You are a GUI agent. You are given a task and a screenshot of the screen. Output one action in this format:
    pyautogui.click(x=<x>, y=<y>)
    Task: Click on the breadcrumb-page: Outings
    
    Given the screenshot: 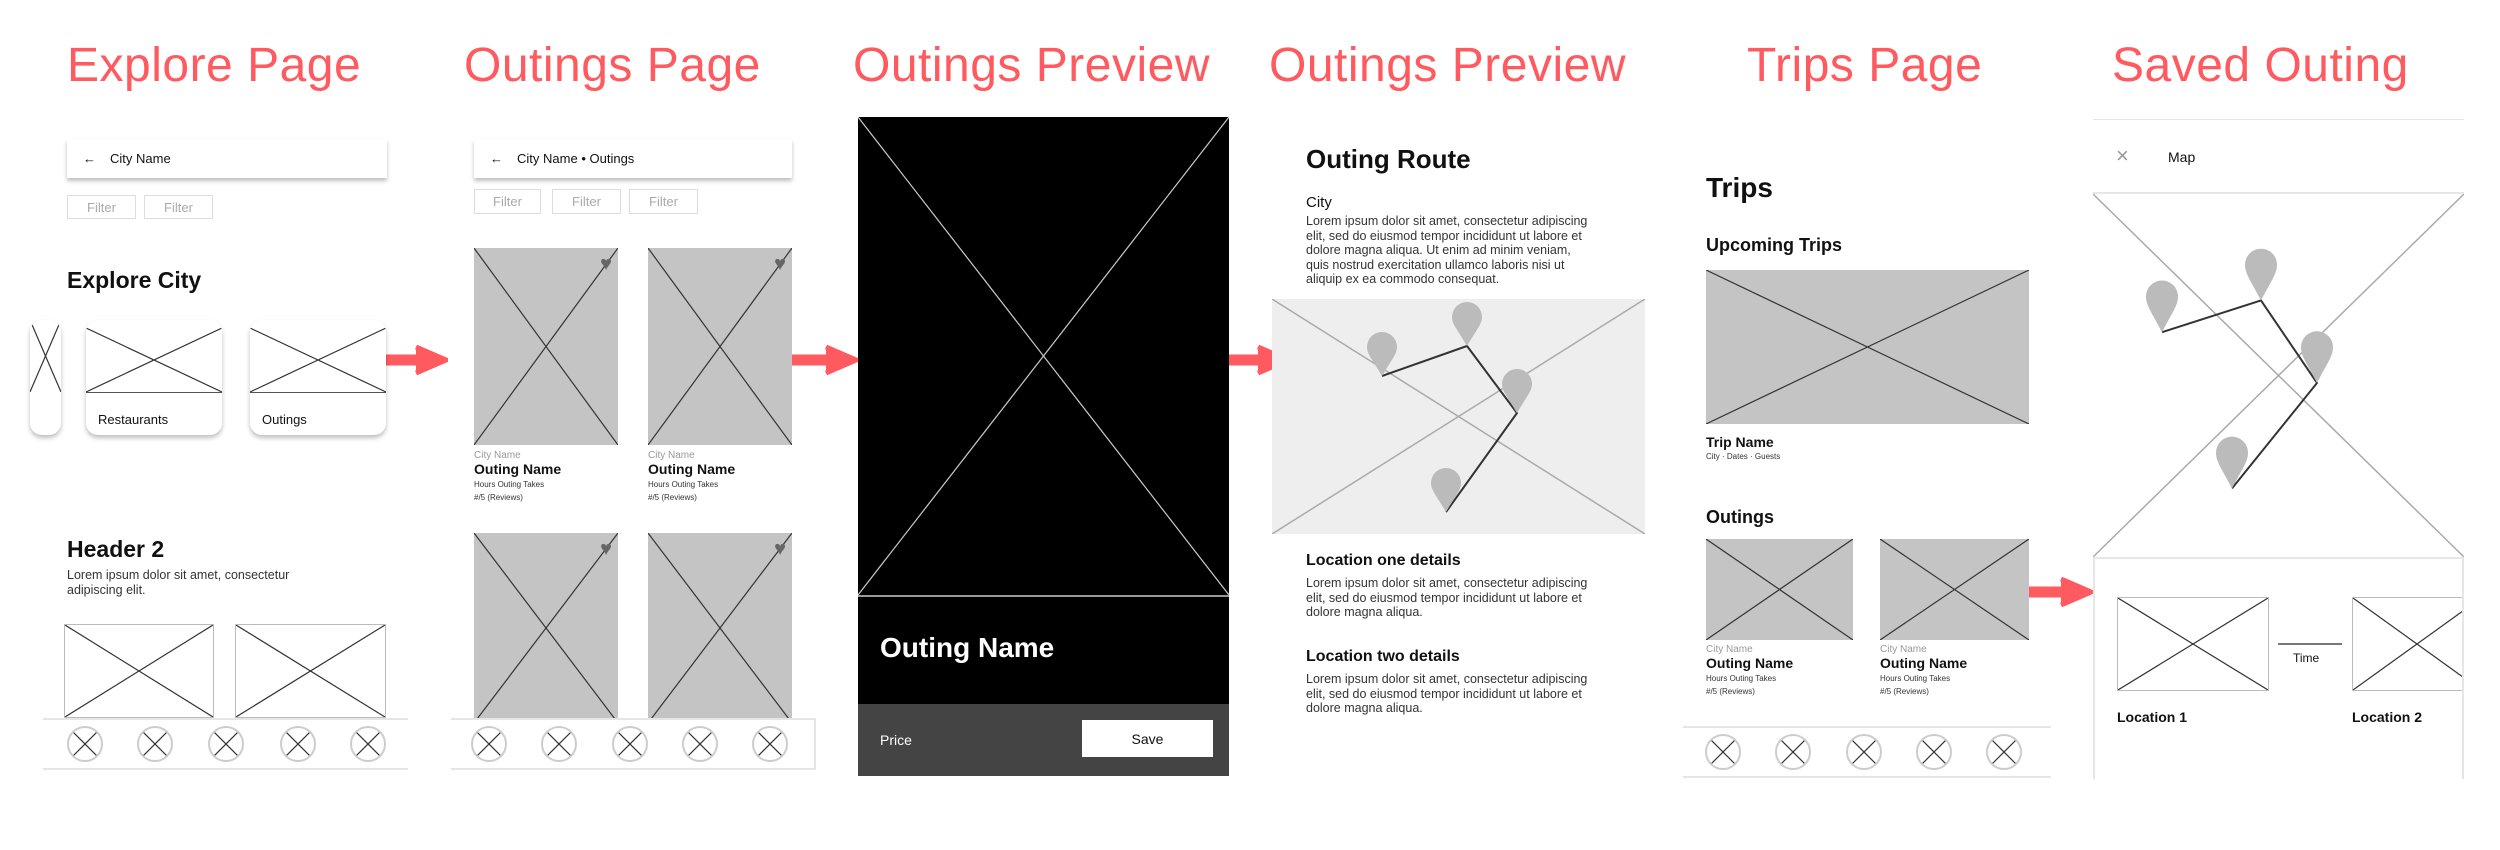 What is the action you would take?
    pyautogui.click(x=612, y=158)
    